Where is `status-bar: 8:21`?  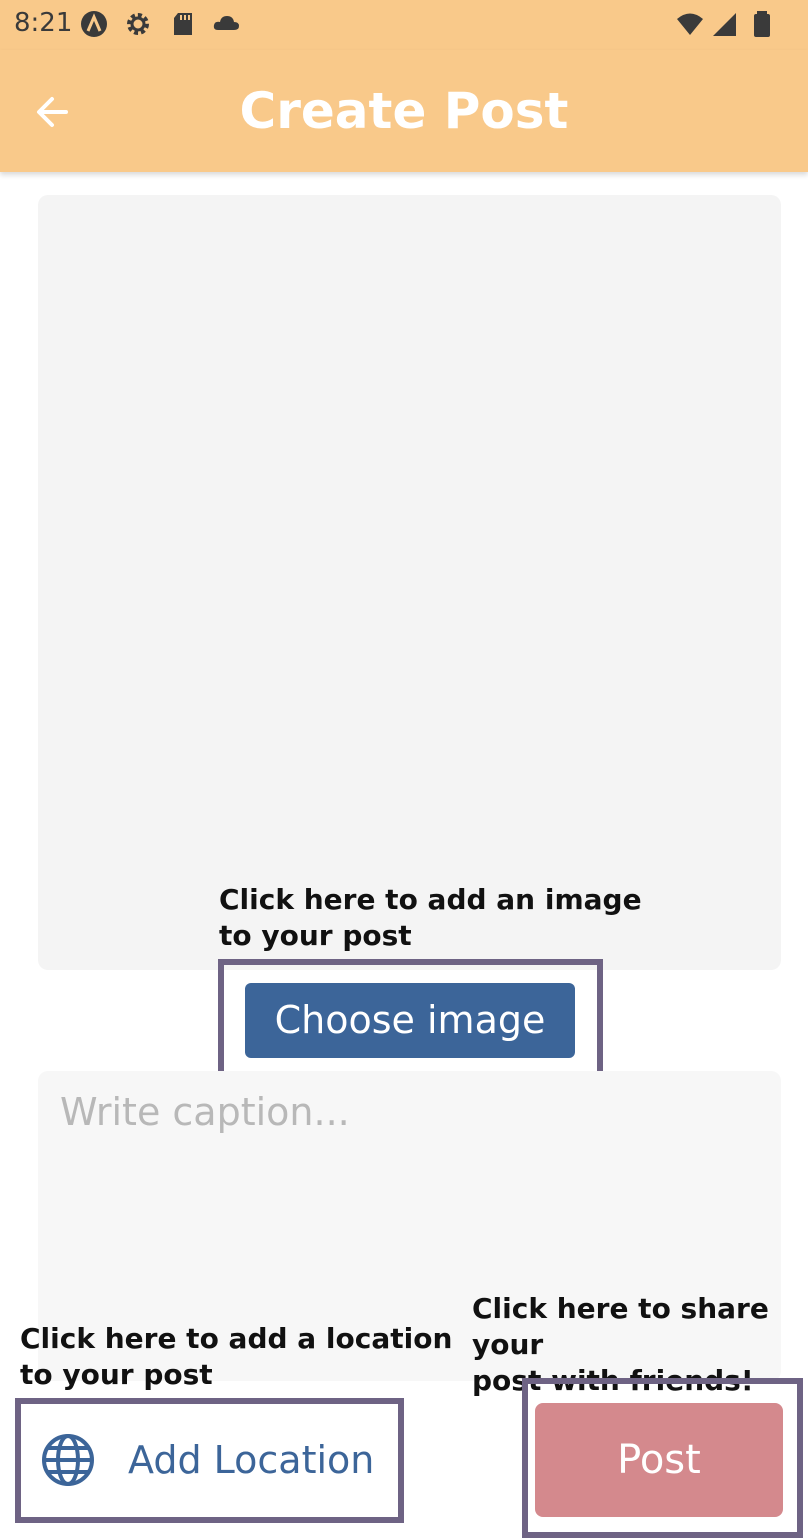
status-bar: 8:21 is located at coordinates (404, 25).